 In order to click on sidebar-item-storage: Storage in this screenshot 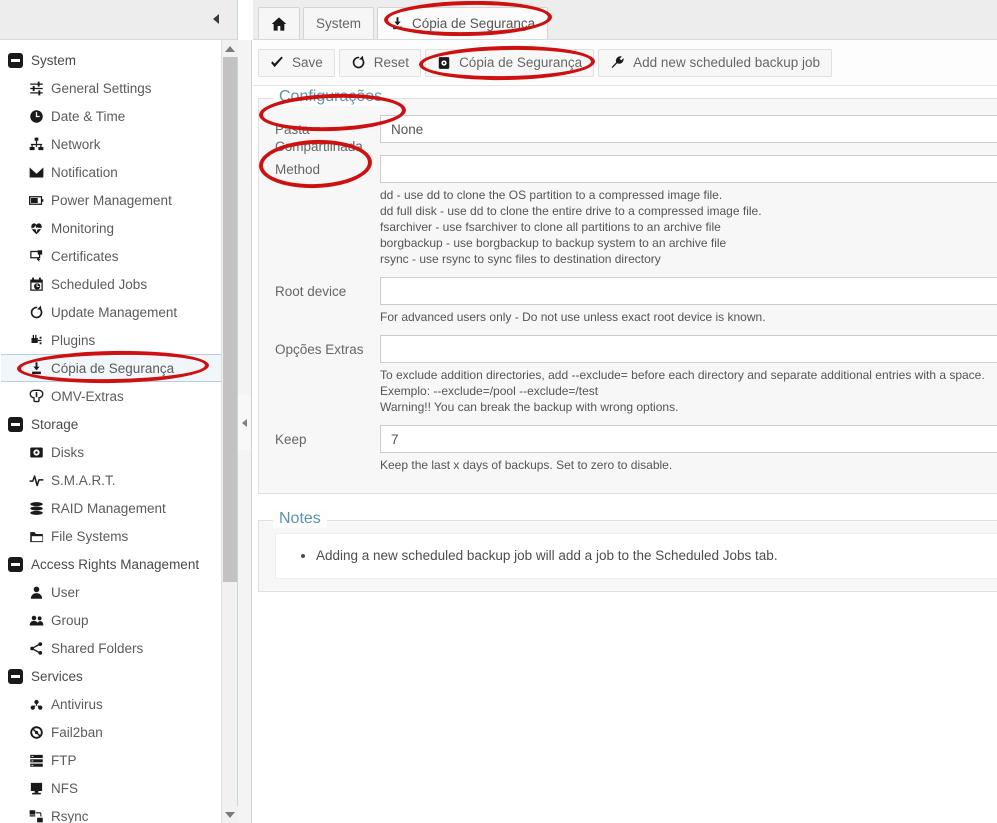, I will do `click(119, 424)`.